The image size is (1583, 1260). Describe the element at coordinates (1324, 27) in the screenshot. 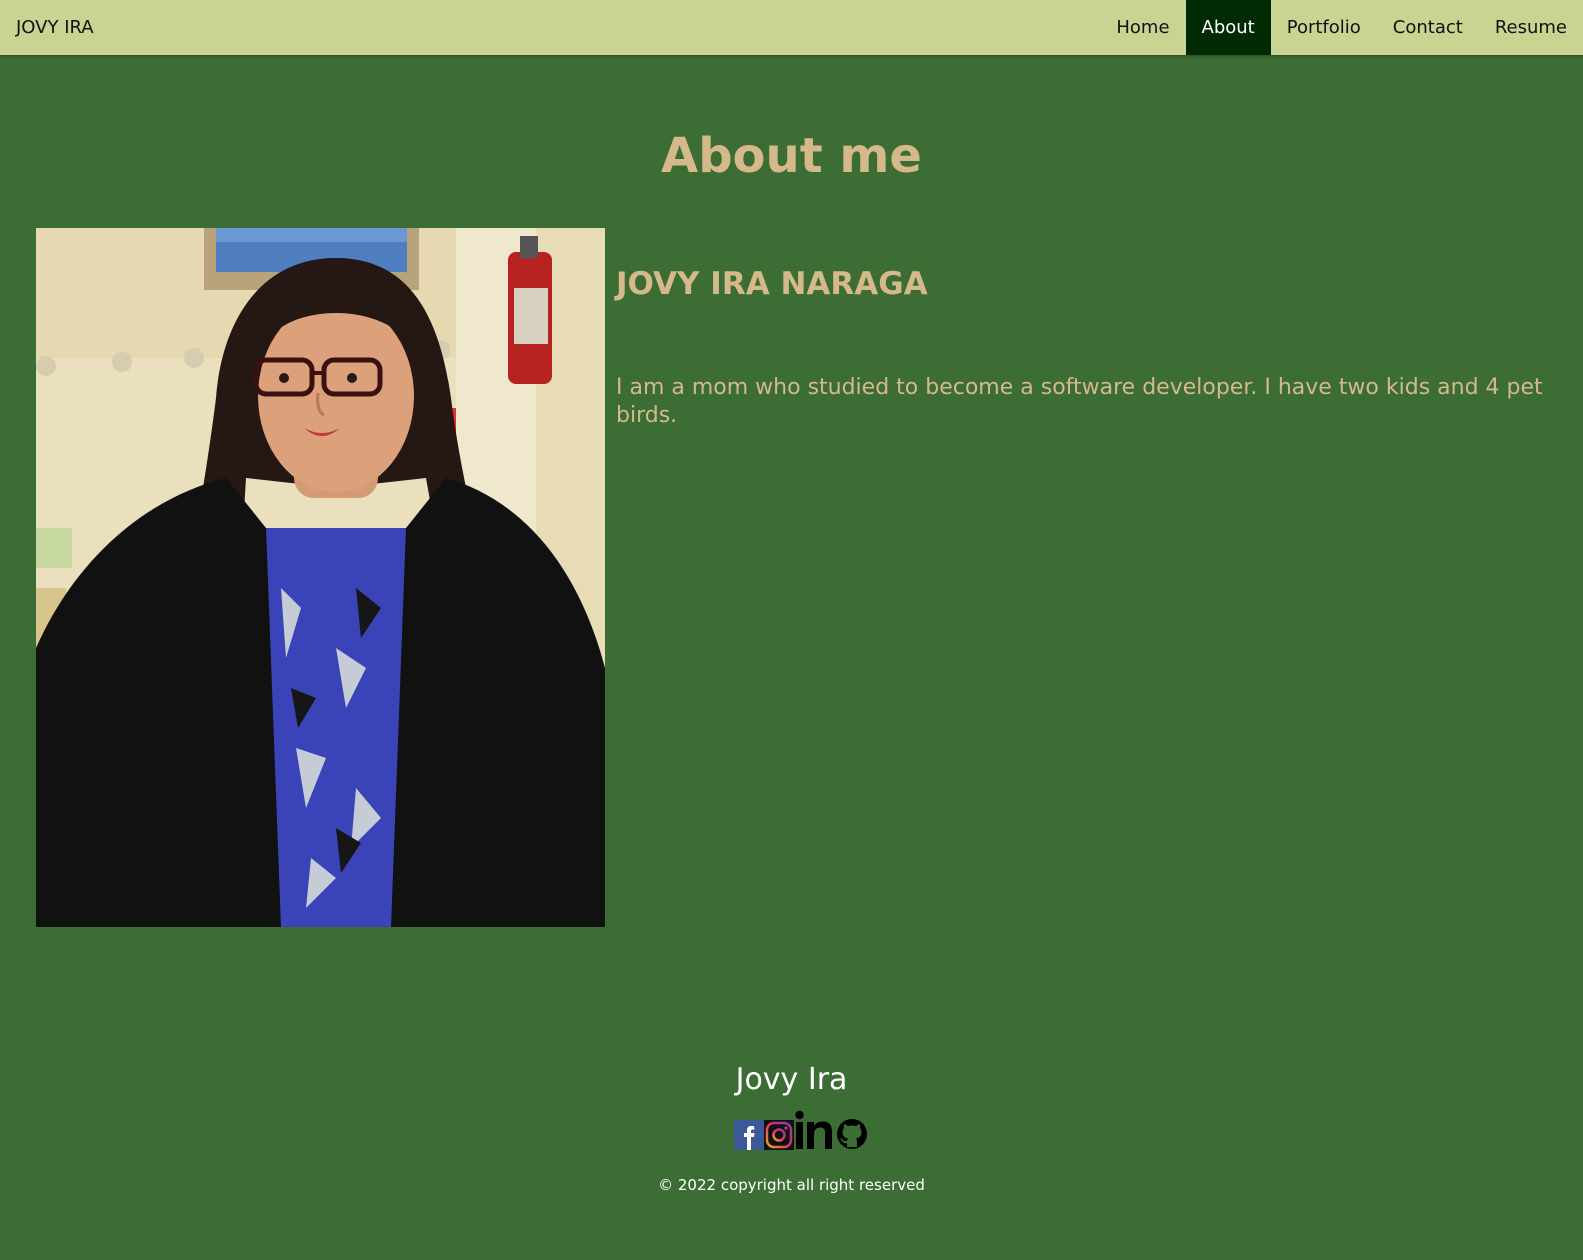

I see `nav-link-portfolio: Portfolio` at that location.